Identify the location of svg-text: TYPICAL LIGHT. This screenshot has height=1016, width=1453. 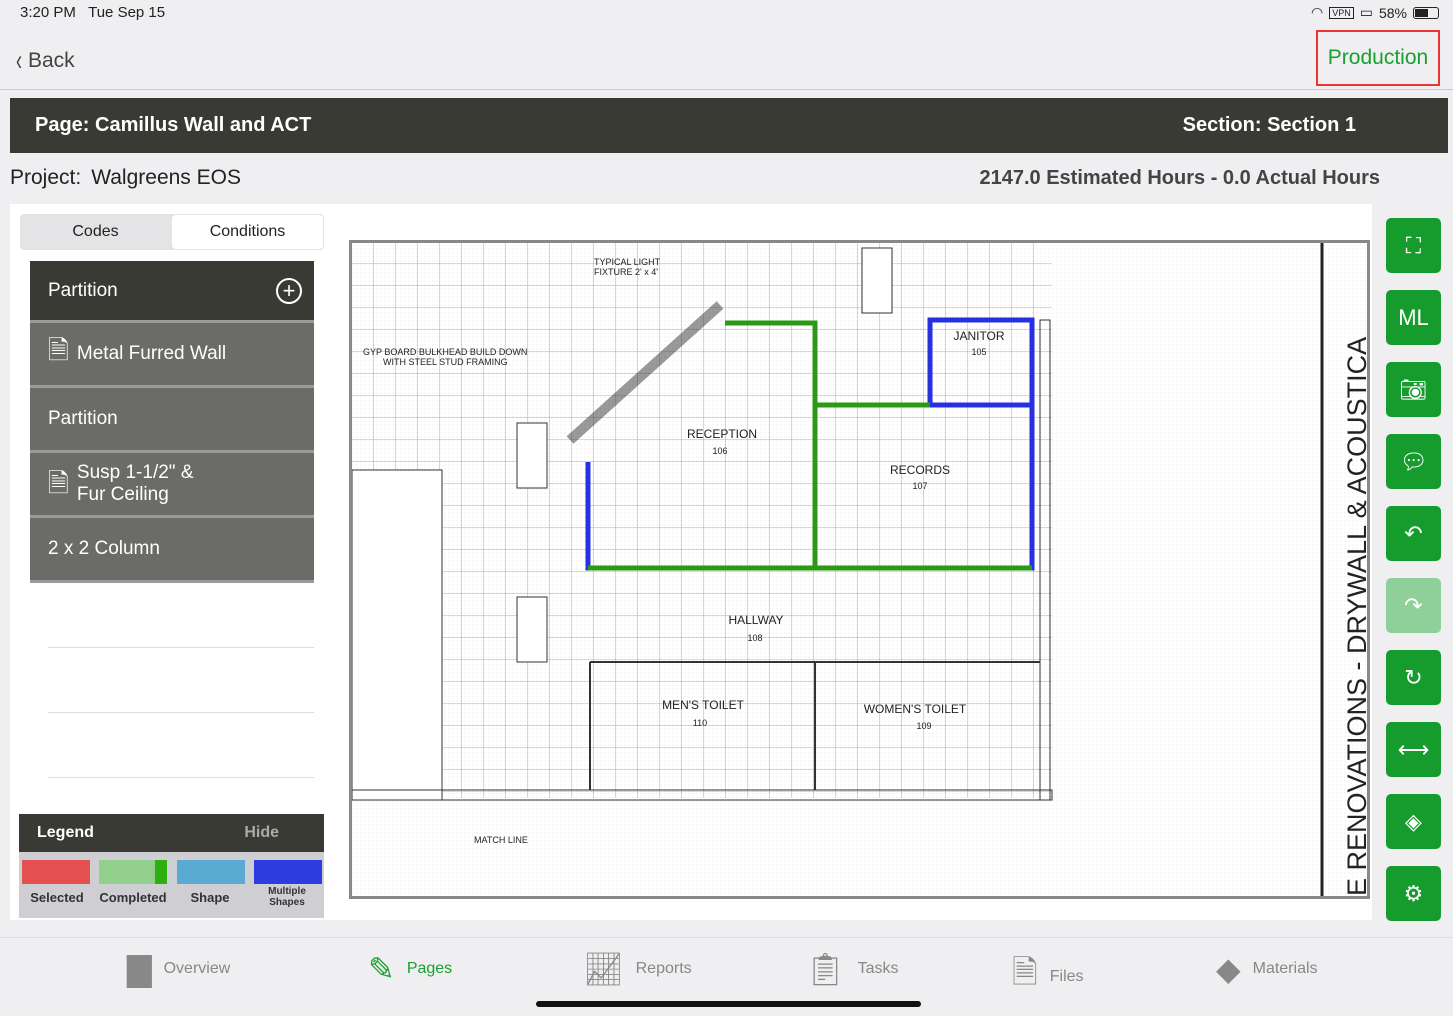
(627, 262).